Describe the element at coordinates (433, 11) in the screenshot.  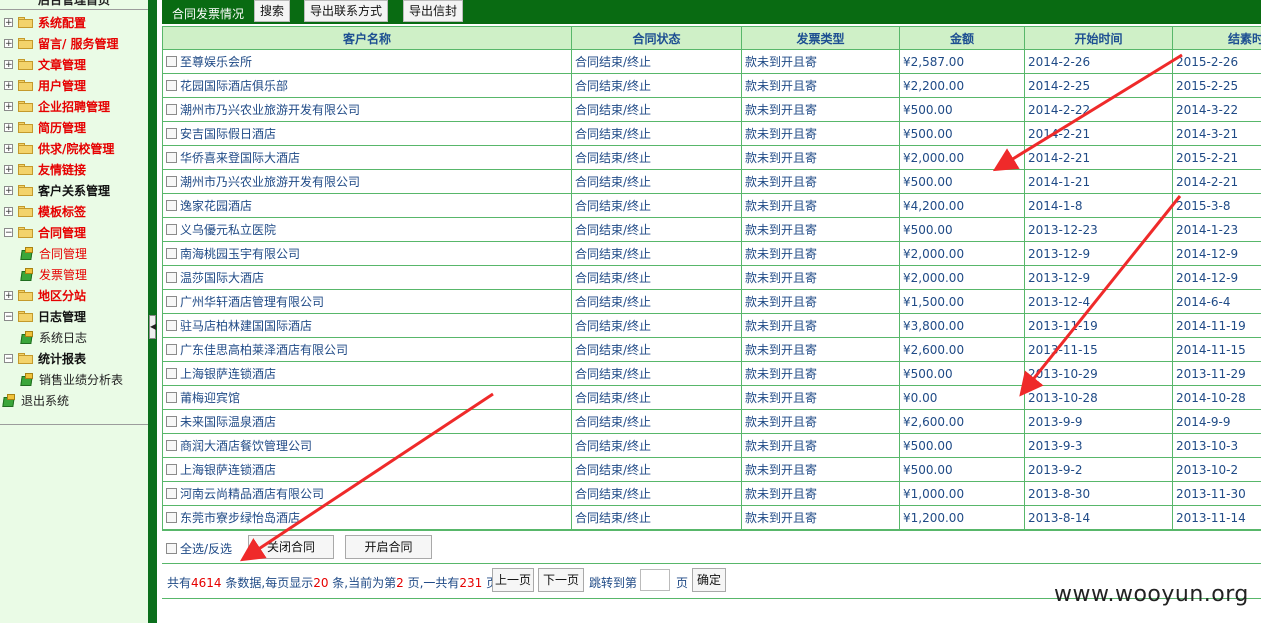
I see `export-envelope-button: 导出信封` at that location.